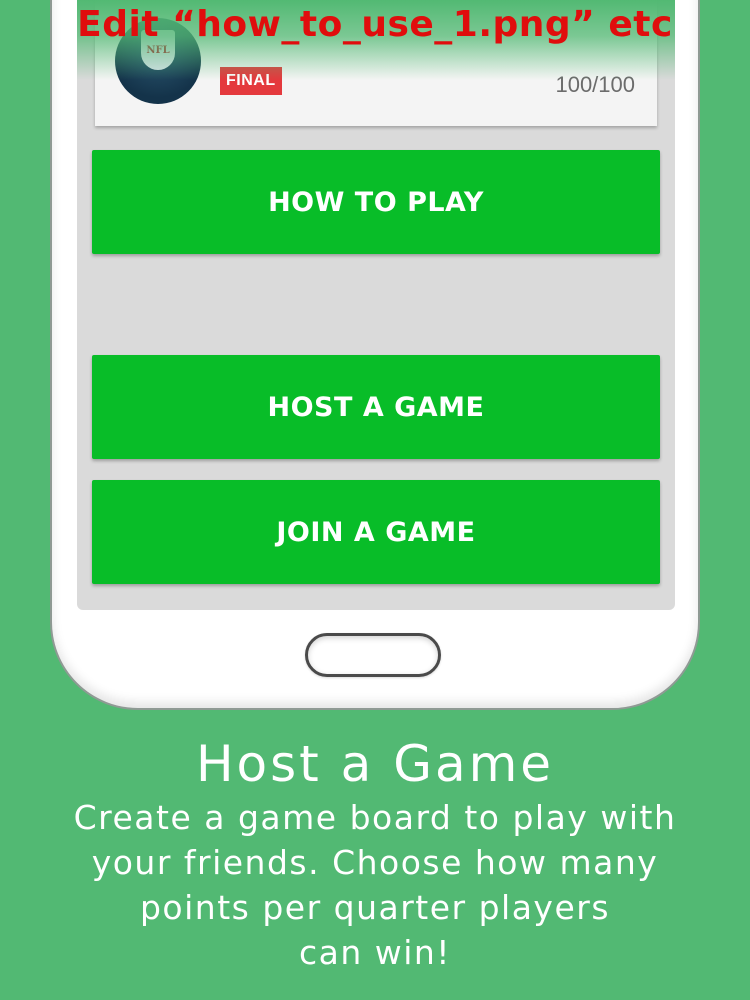 This screenshot has height=1000, width=750. I want to click on caption-line: Create a game board to play with, so click(375, 817).